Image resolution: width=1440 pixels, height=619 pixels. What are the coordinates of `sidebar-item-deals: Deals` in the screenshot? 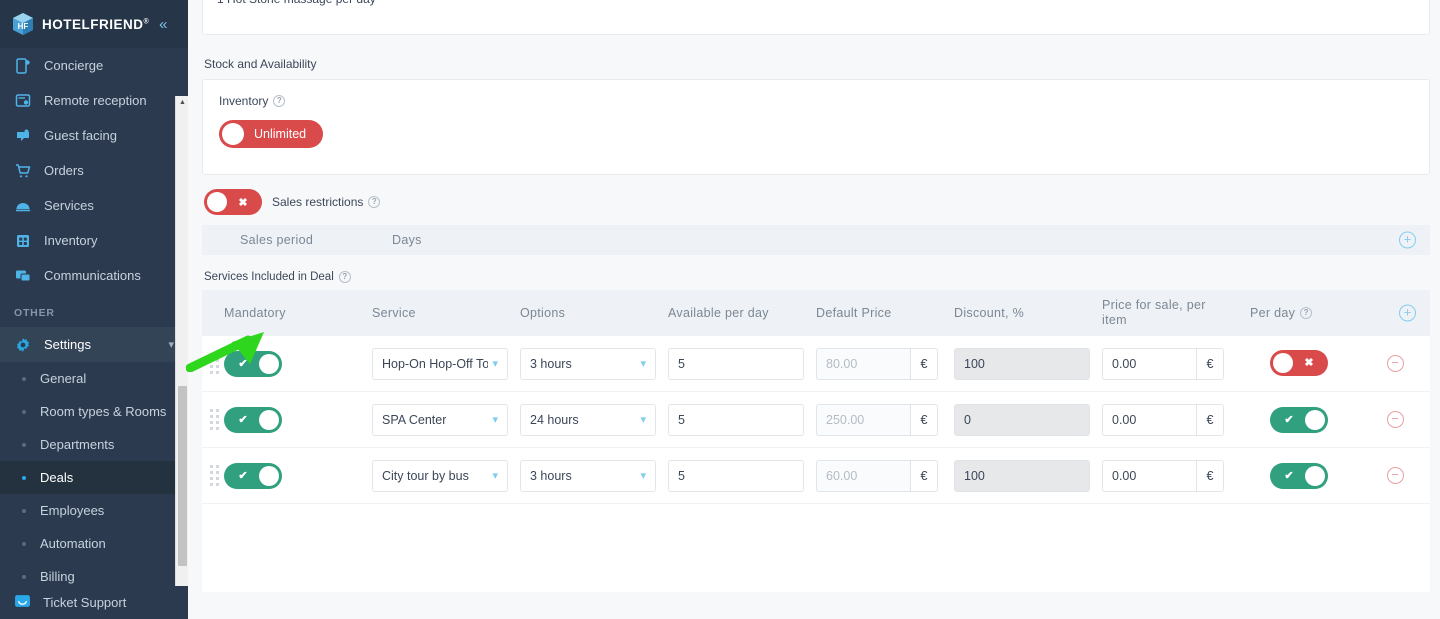 It's located at (94, 477).